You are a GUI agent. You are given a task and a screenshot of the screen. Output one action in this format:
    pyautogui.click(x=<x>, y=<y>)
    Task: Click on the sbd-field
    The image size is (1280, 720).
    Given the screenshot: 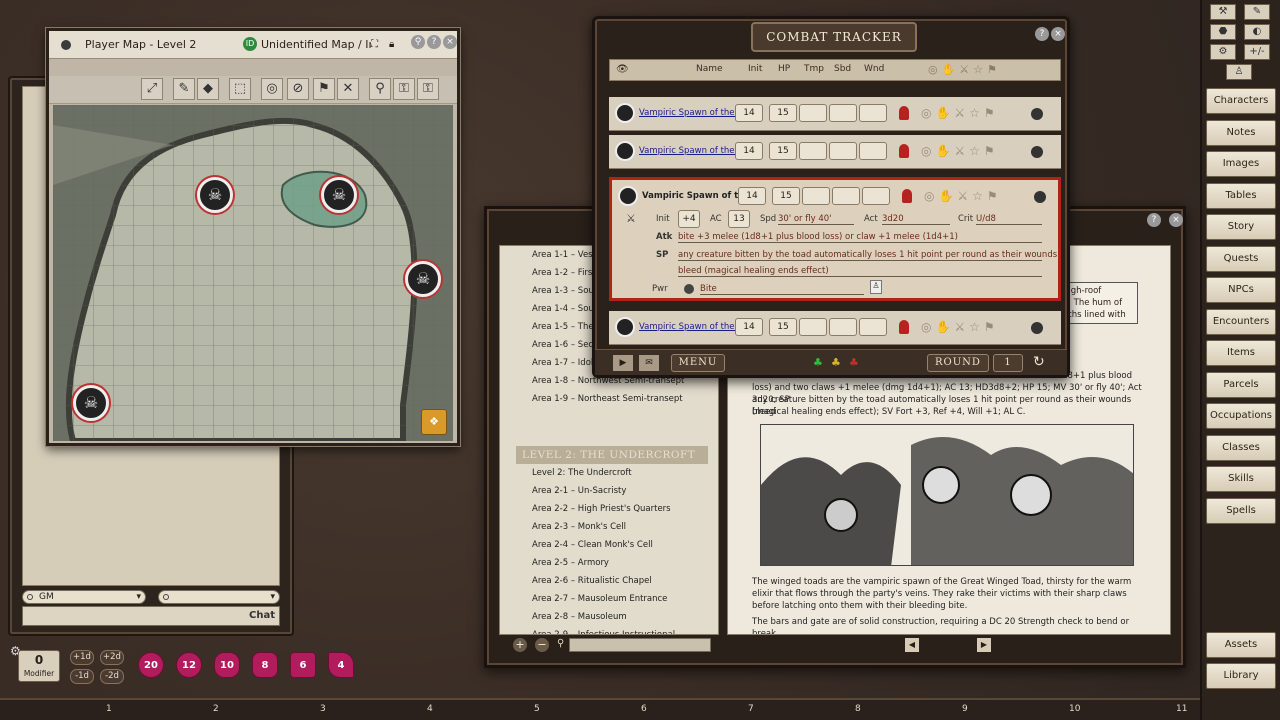 What is the action you would take?
    pyautogui.click(x=843, y=113)
    